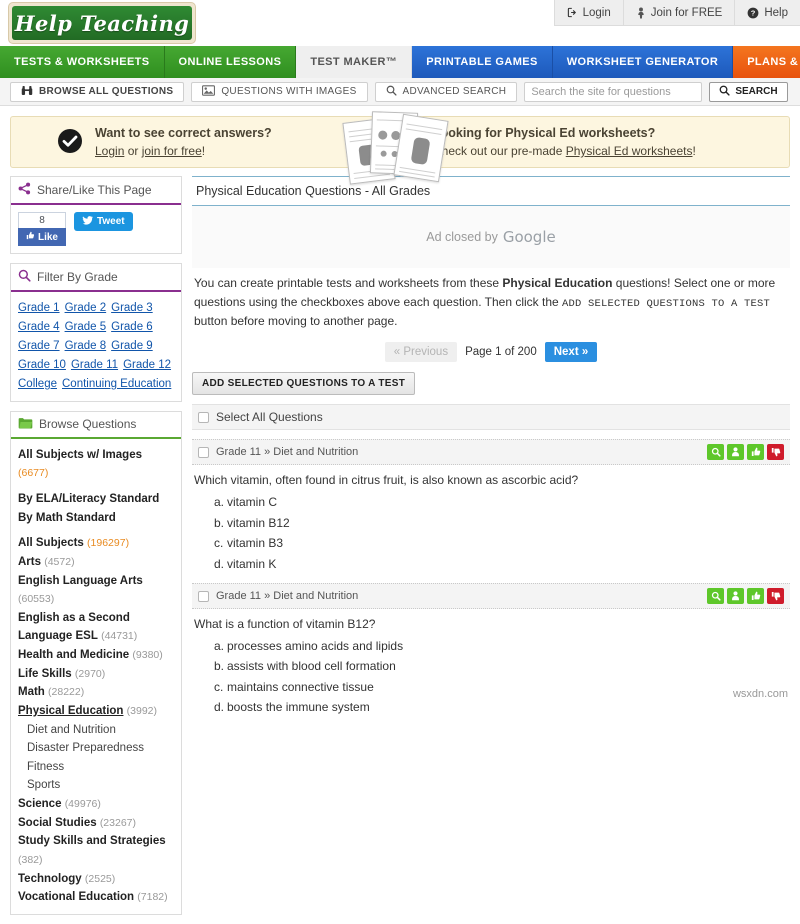 This screenshot has width=800, height=924. Describe the element at coordinates (96, 655) in the screenshot. I see `subject-item-health-and-medicine: Health and Medicine (9380)` at that location.